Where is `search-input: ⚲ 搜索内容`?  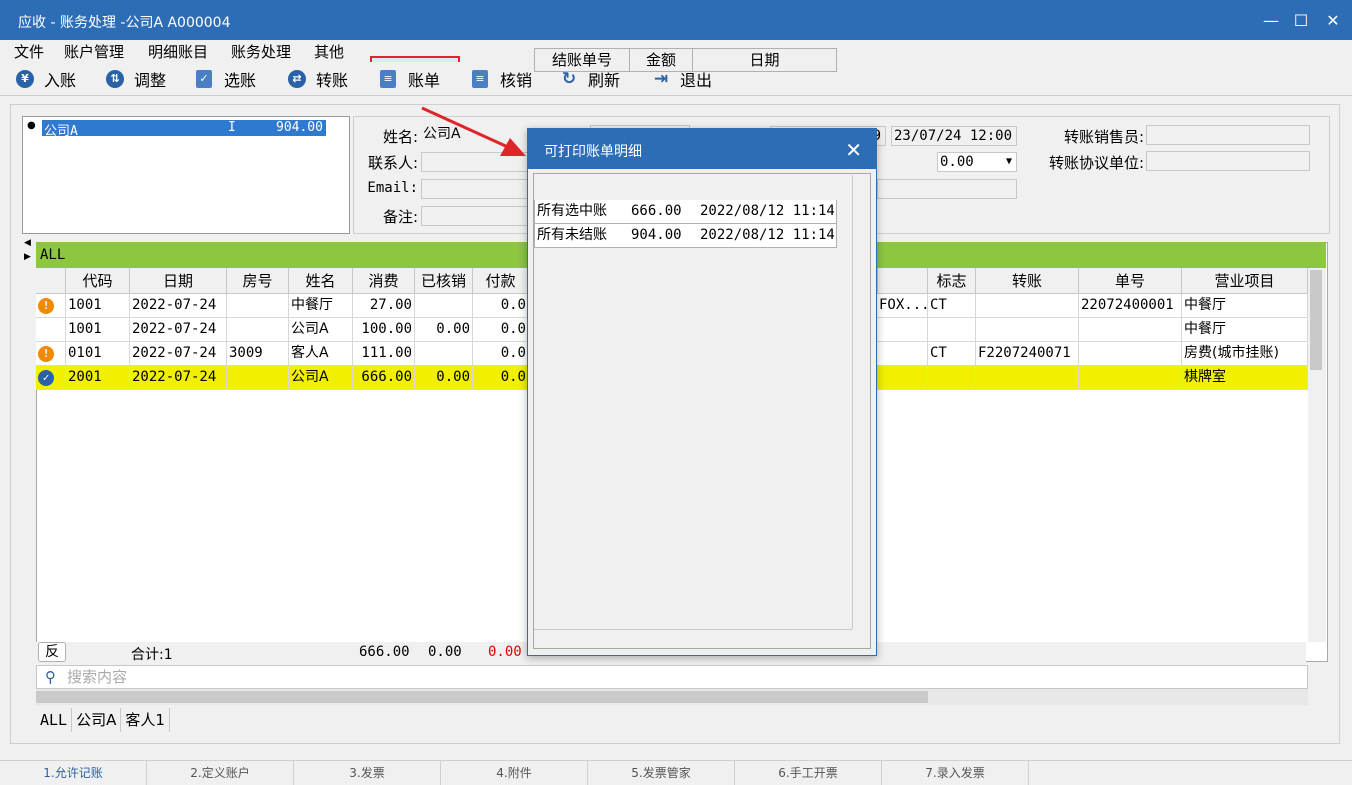
search-input: ⚲ 搜索内容 is located at coordinates (672, 677).